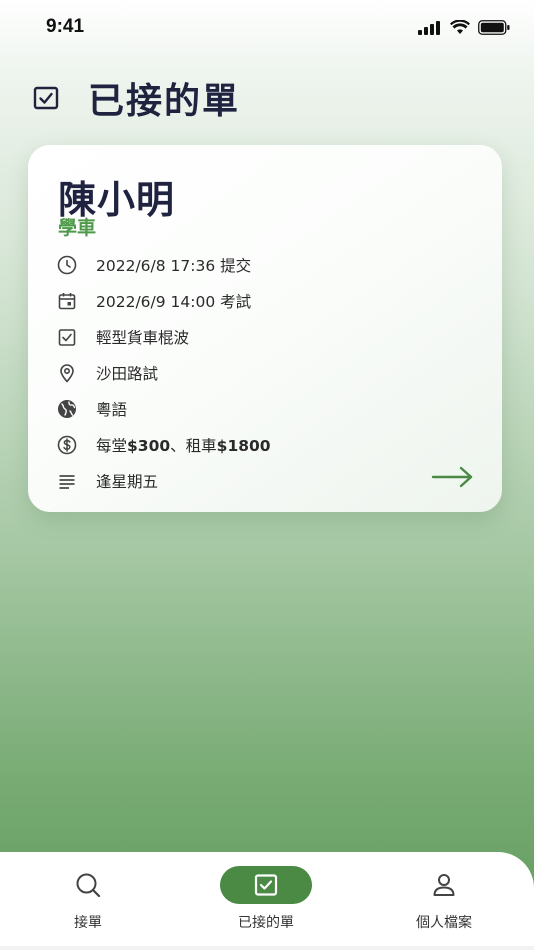 Image resolution: width=534 pixels, height=950 pixels. Describe the element at coordinates (67, 373) in the screenshot. I see `location-pin-icon` at that location.